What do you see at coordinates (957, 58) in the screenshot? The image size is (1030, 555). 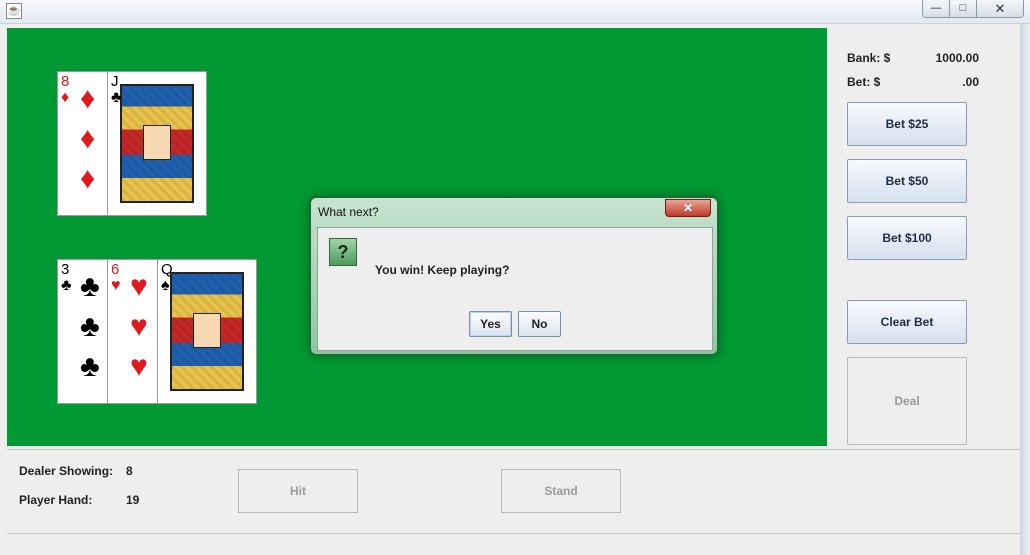 I see `bank-value: 1000.00` at bounding box center [957, 58].